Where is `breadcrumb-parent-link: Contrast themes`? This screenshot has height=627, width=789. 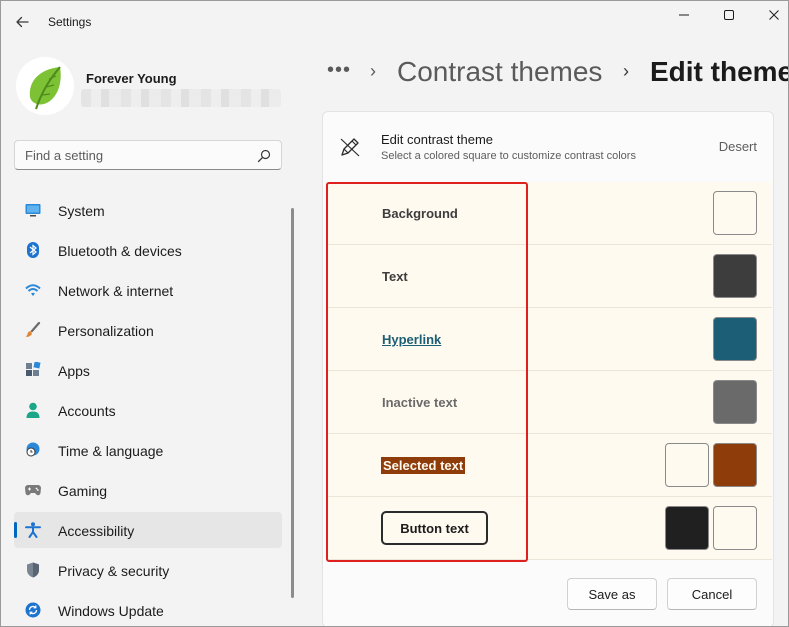 breadcrumb-parent-link: Contrast themes is located at coordinates (499, 72).